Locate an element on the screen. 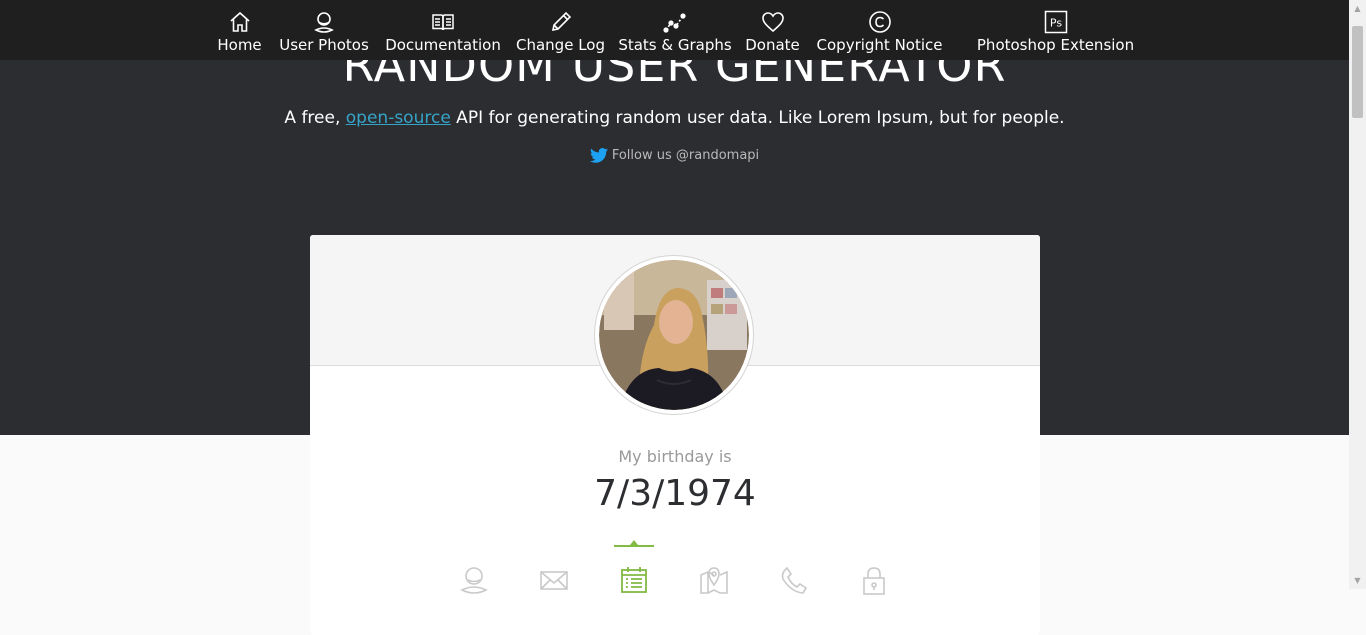  avatar is located at coordinates (674, 335).